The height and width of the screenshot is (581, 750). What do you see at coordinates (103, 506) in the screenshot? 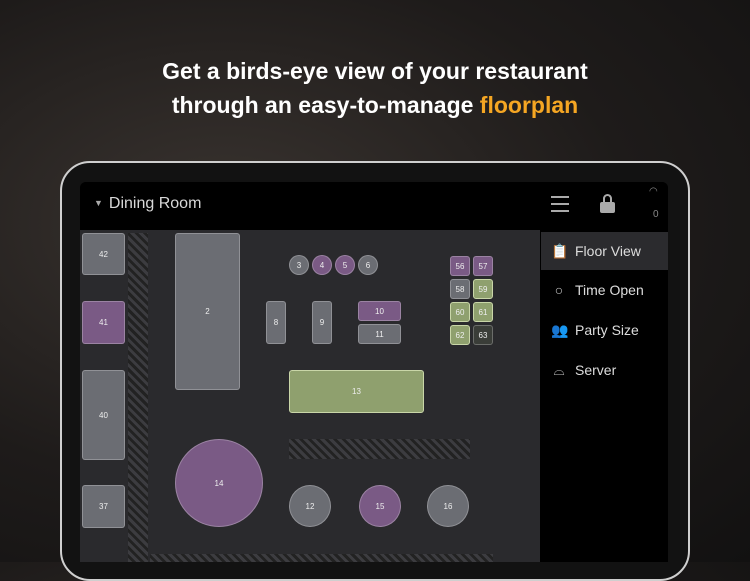
I see `table-37: 37` at bounding box center [103, 506].